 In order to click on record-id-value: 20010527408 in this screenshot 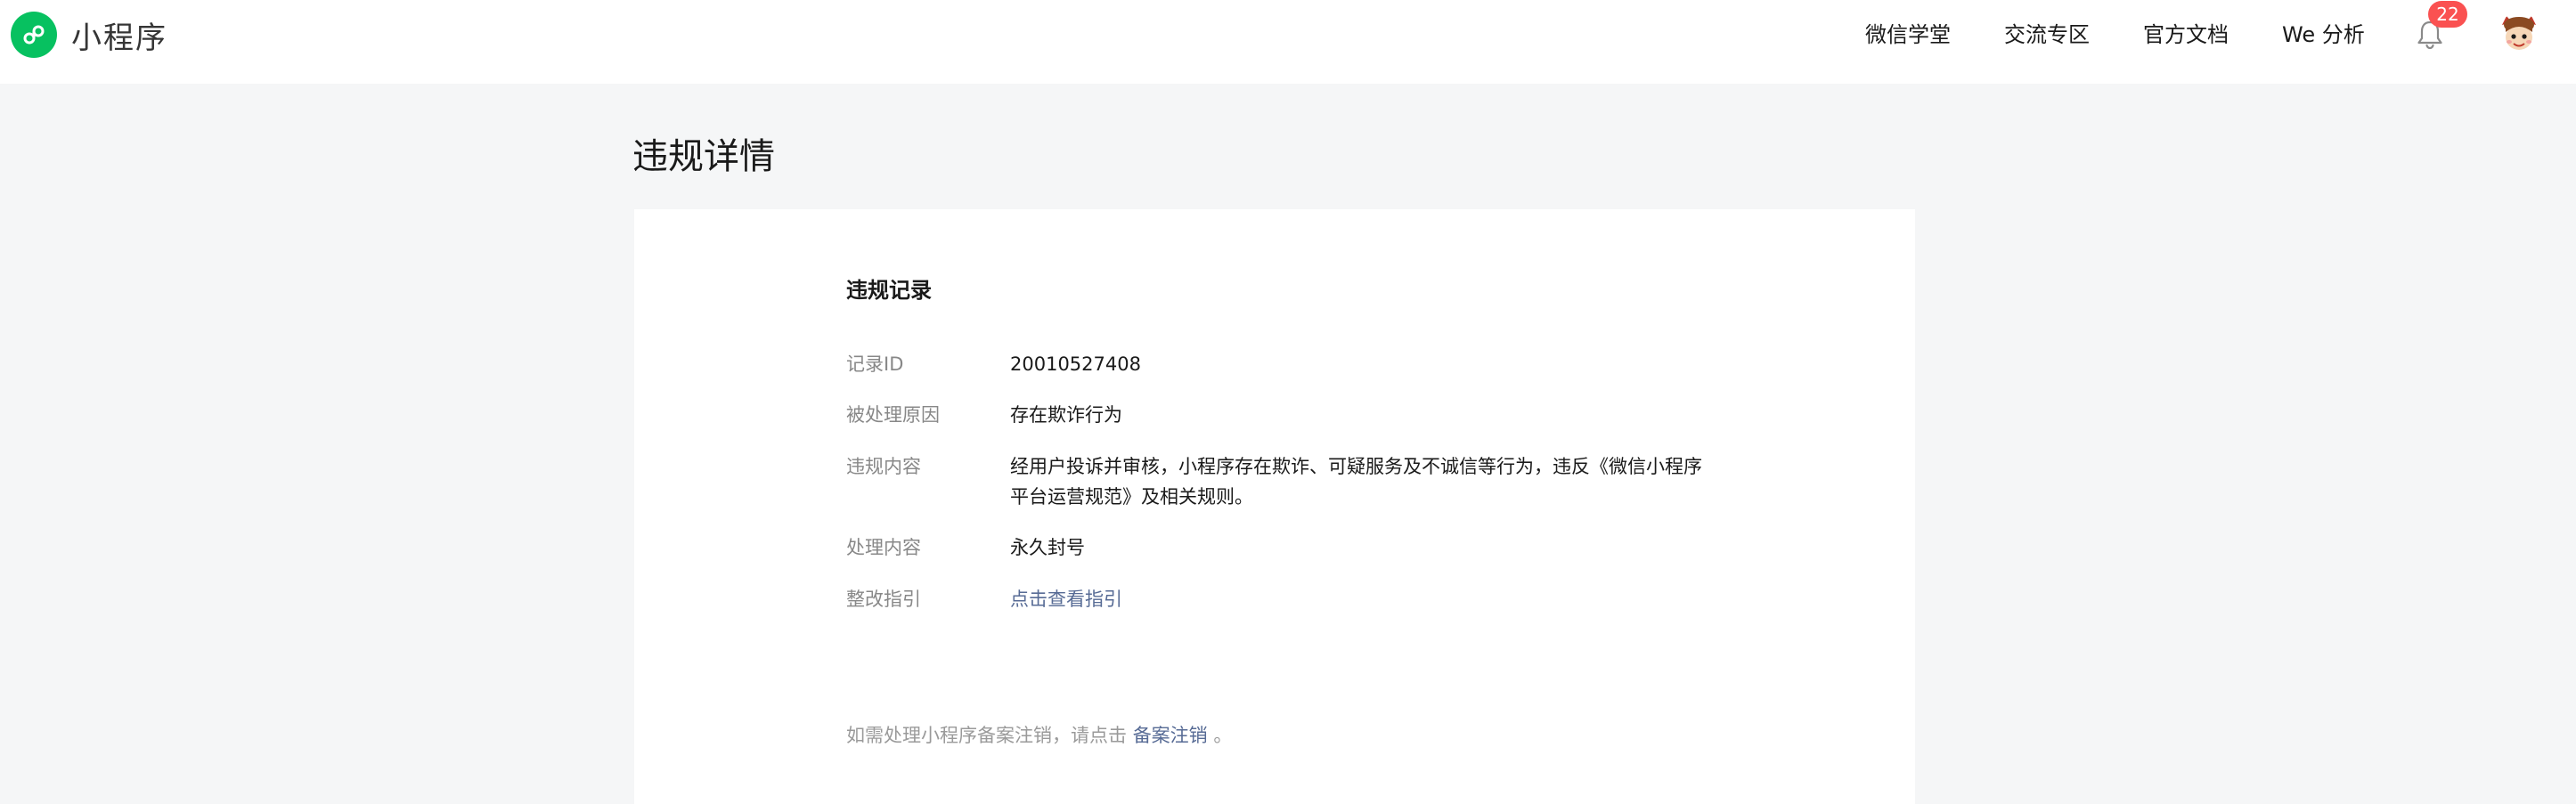, I will do `click(1076, 364)`.